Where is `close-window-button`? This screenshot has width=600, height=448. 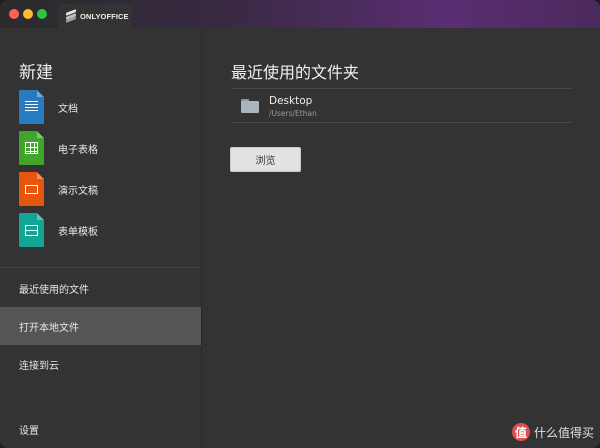
close-window-button is located at coordinates (14, 14).